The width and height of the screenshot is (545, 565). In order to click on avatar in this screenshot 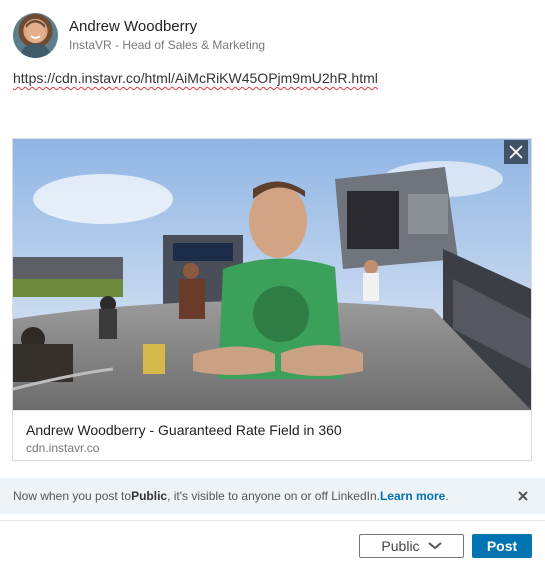, I will do `click(35, 35)`.